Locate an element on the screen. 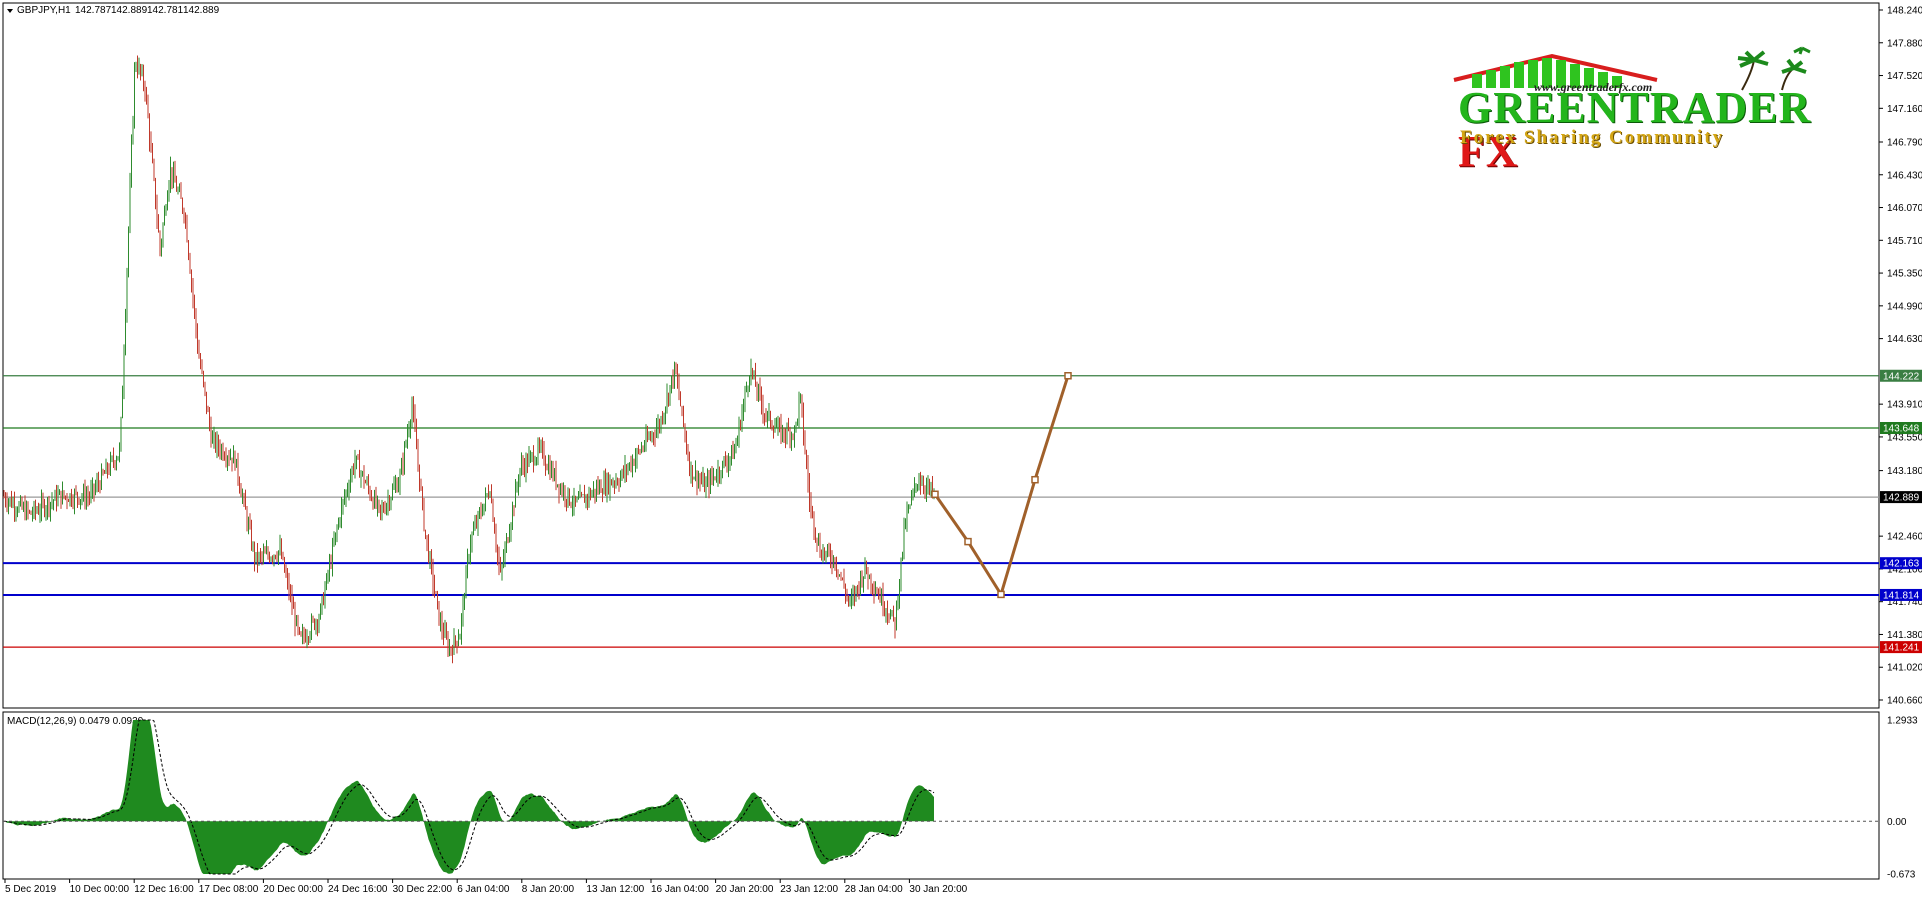 Image resolution: width=1922 pixels, height=898 pixels. price-tick-label: 146.430 is located at coordinates (1904, 175).